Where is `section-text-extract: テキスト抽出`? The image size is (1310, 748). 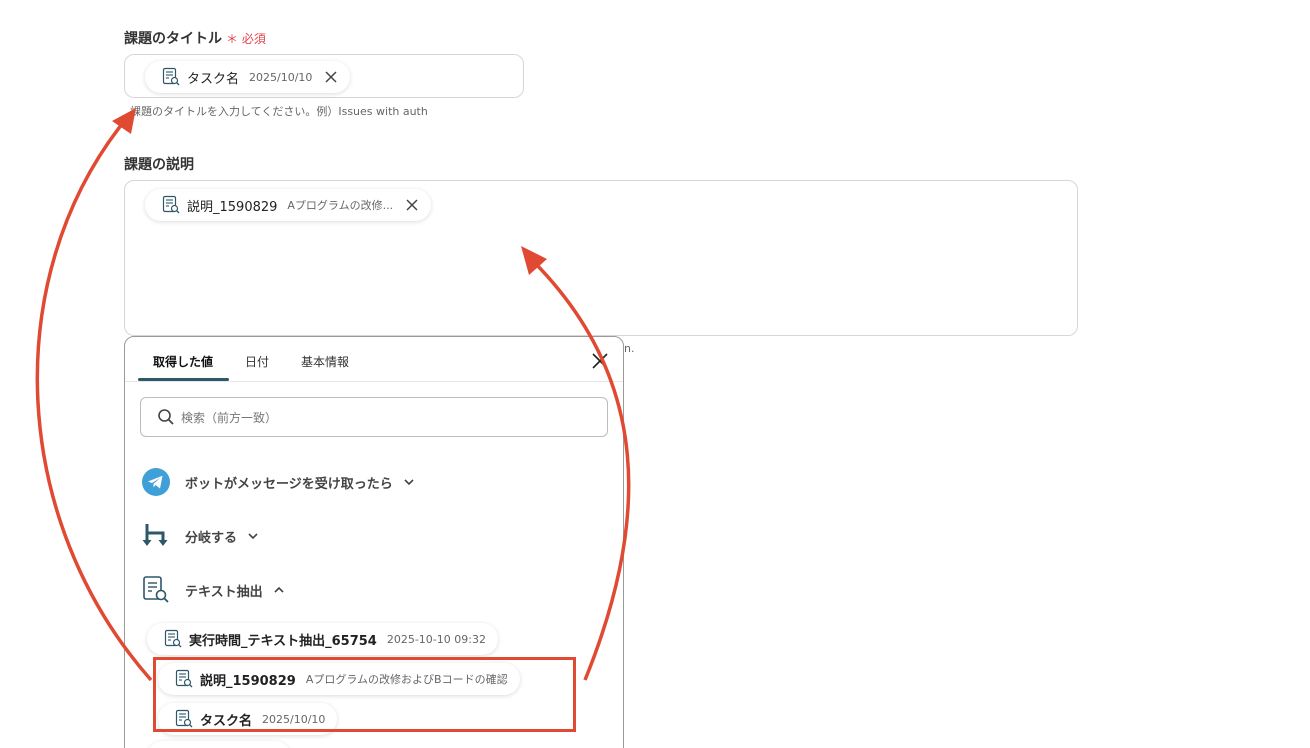
section-text-extract: テキスト抽出 is located at coordinates (213, 590).